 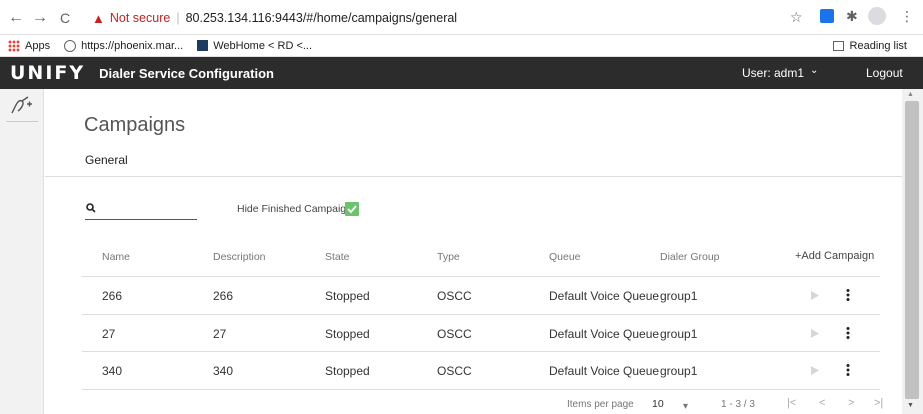 What do you see at coordinates (685, 406) in the screenshot?
I see `caret-down-icon: ▾` at bounding box center [685, 406].